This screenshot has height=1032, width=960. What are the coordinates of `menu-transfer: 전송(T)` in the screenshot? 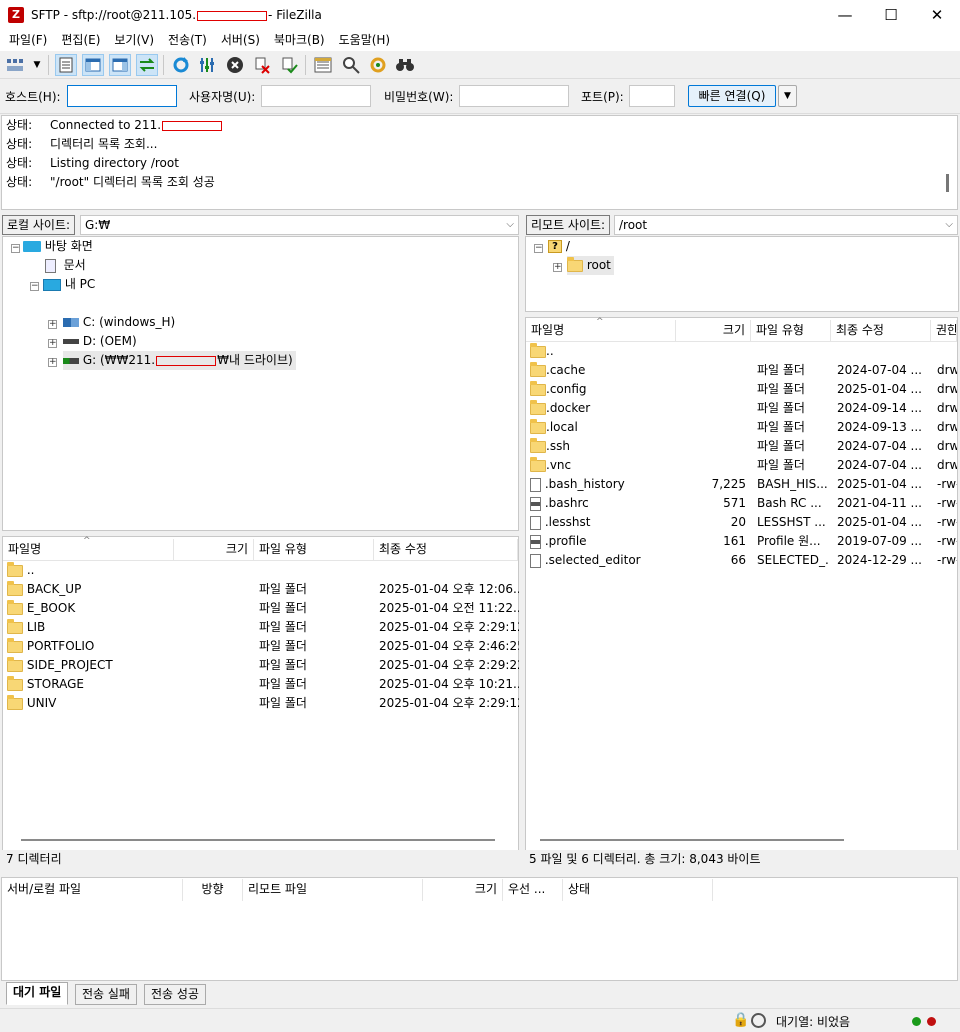 It's located at (187, 40).